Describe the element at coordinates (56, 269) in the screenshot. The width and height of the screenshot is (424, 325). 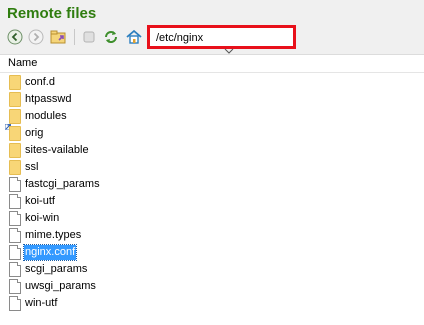
I see `list-item-label: scgi_params` at that location.